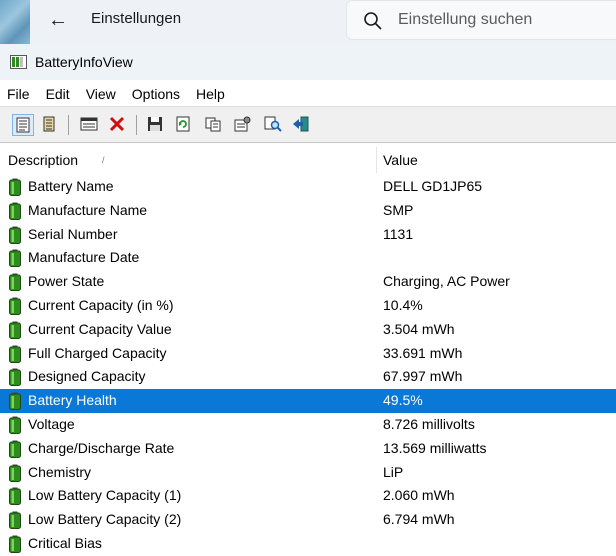 This screenshot has height=556, width=616. What do you see at coordinates (308, 354) in the screenshot?
I see `table-row: Full Charged Capacity 33.691 mWh` at bounding box center [308, 354].